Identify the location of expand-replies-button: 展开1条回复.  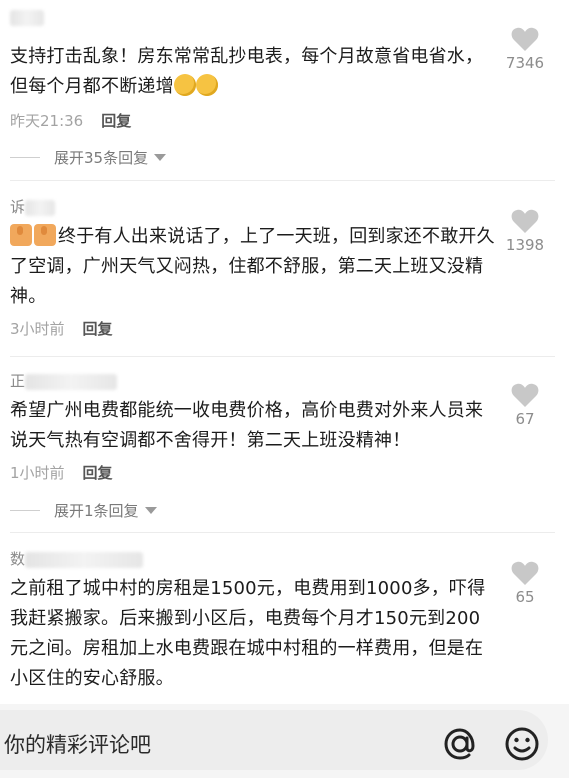
(83, 510).